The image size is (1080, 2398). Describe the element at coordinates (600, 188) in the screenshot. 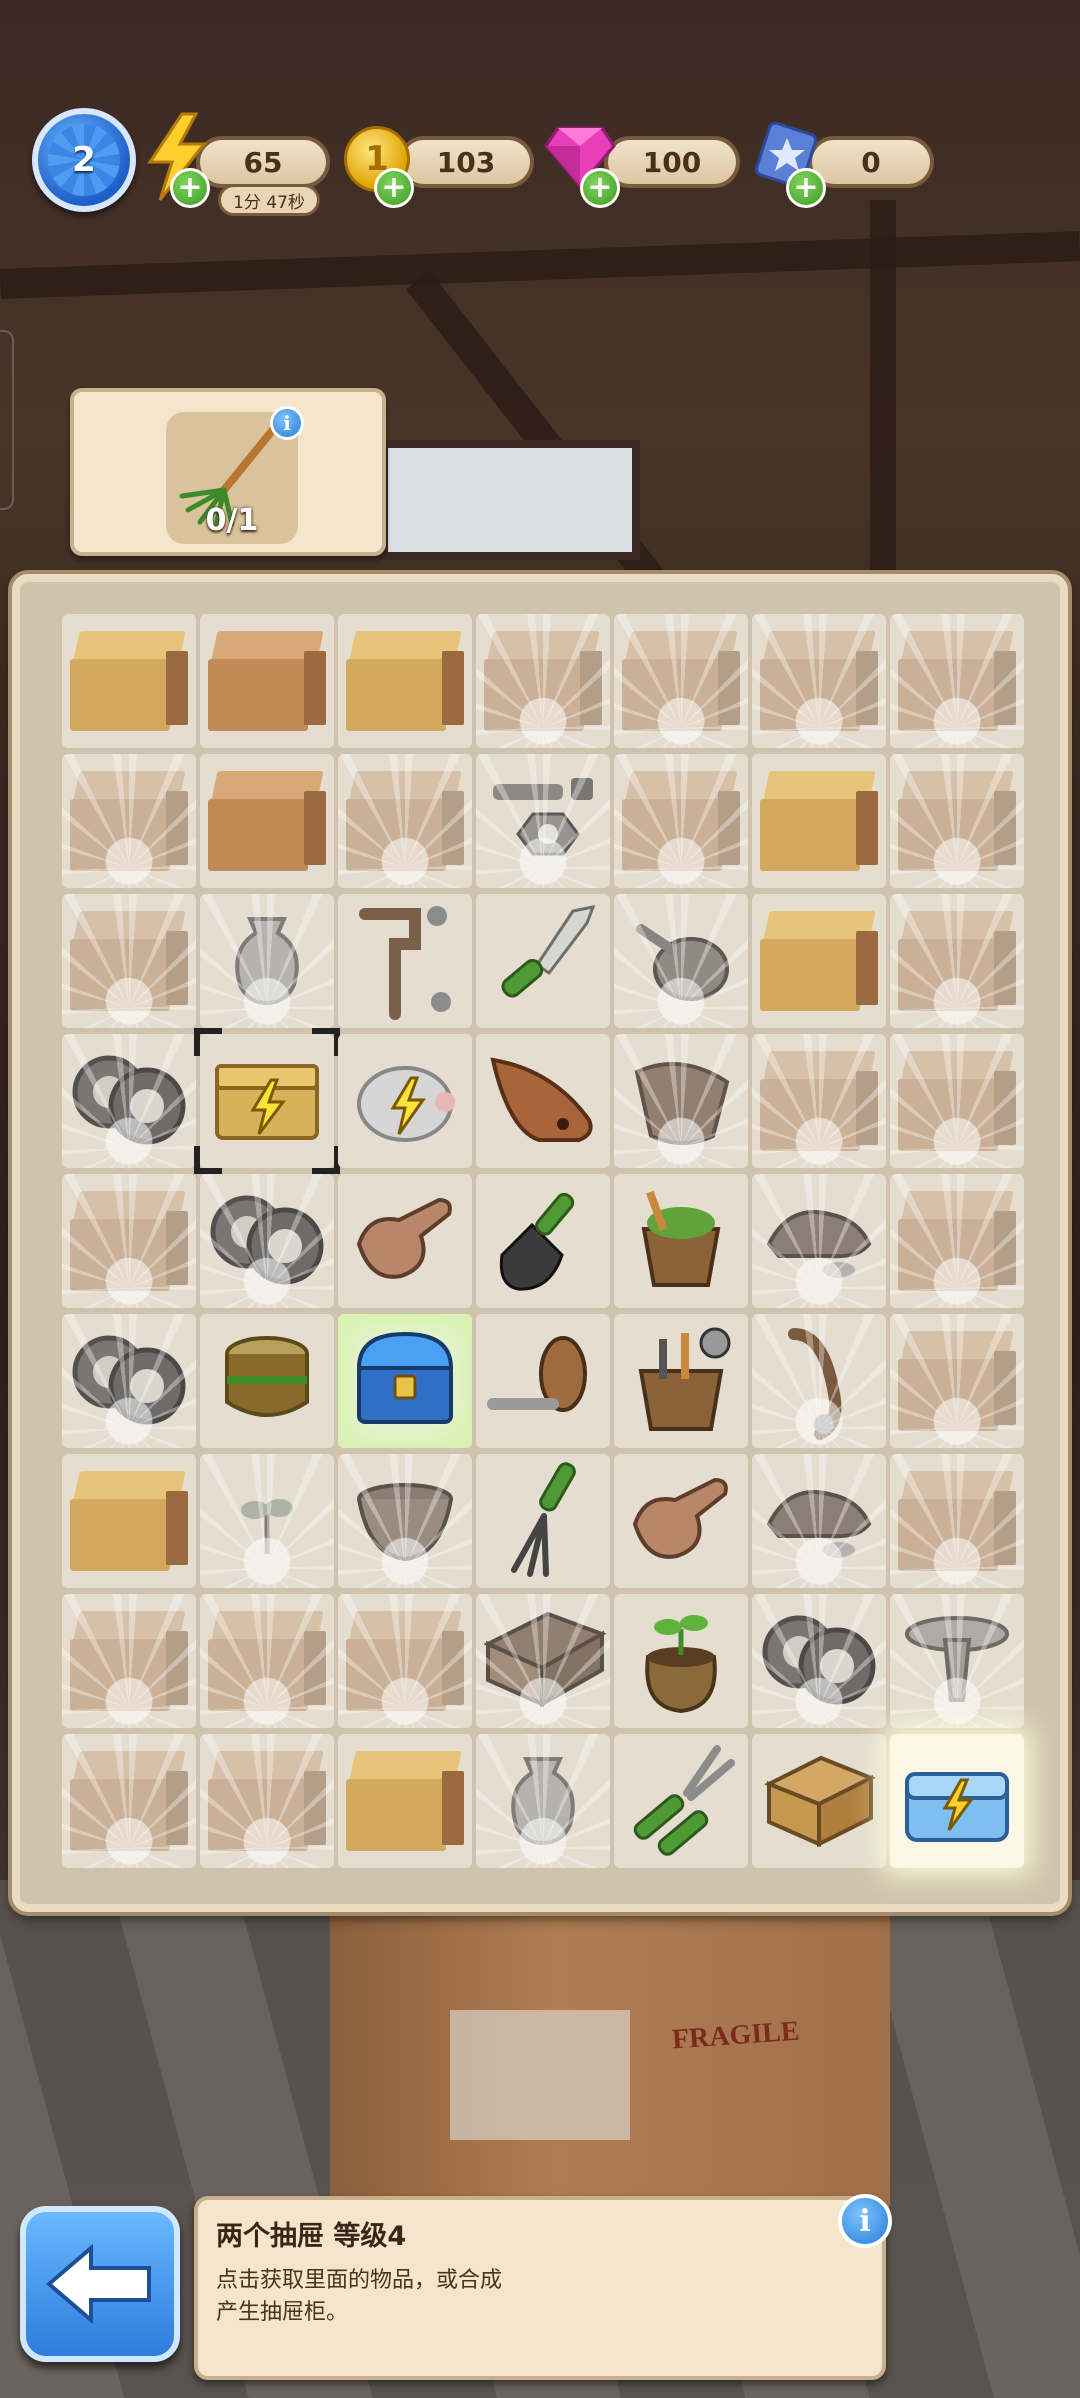

I see `add-gems-button: +` at that location.